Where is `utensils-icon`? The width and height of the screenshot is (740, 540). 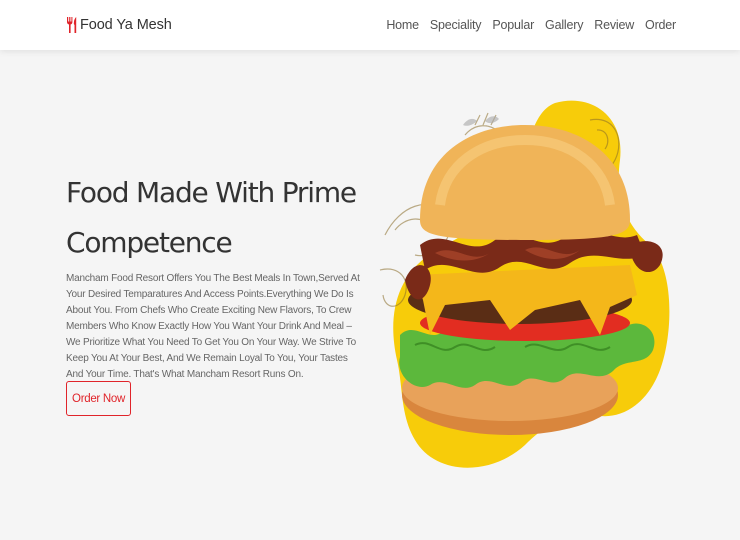
utensils-icon is located at coordinates (72, 25).